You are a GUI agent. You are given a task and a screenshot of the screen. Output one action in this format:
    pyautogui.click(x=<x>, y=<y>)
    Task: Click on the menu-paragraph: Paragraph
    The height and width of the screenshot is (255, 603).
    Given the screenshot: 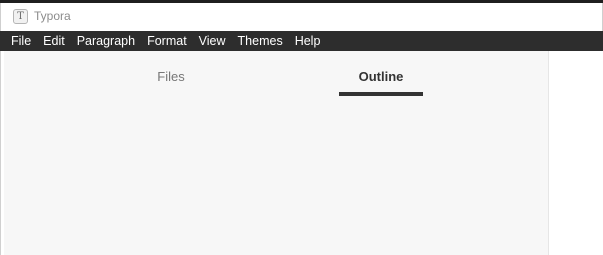 What is the action you would take?
    pyautogui.click(x=106, y=41)
    